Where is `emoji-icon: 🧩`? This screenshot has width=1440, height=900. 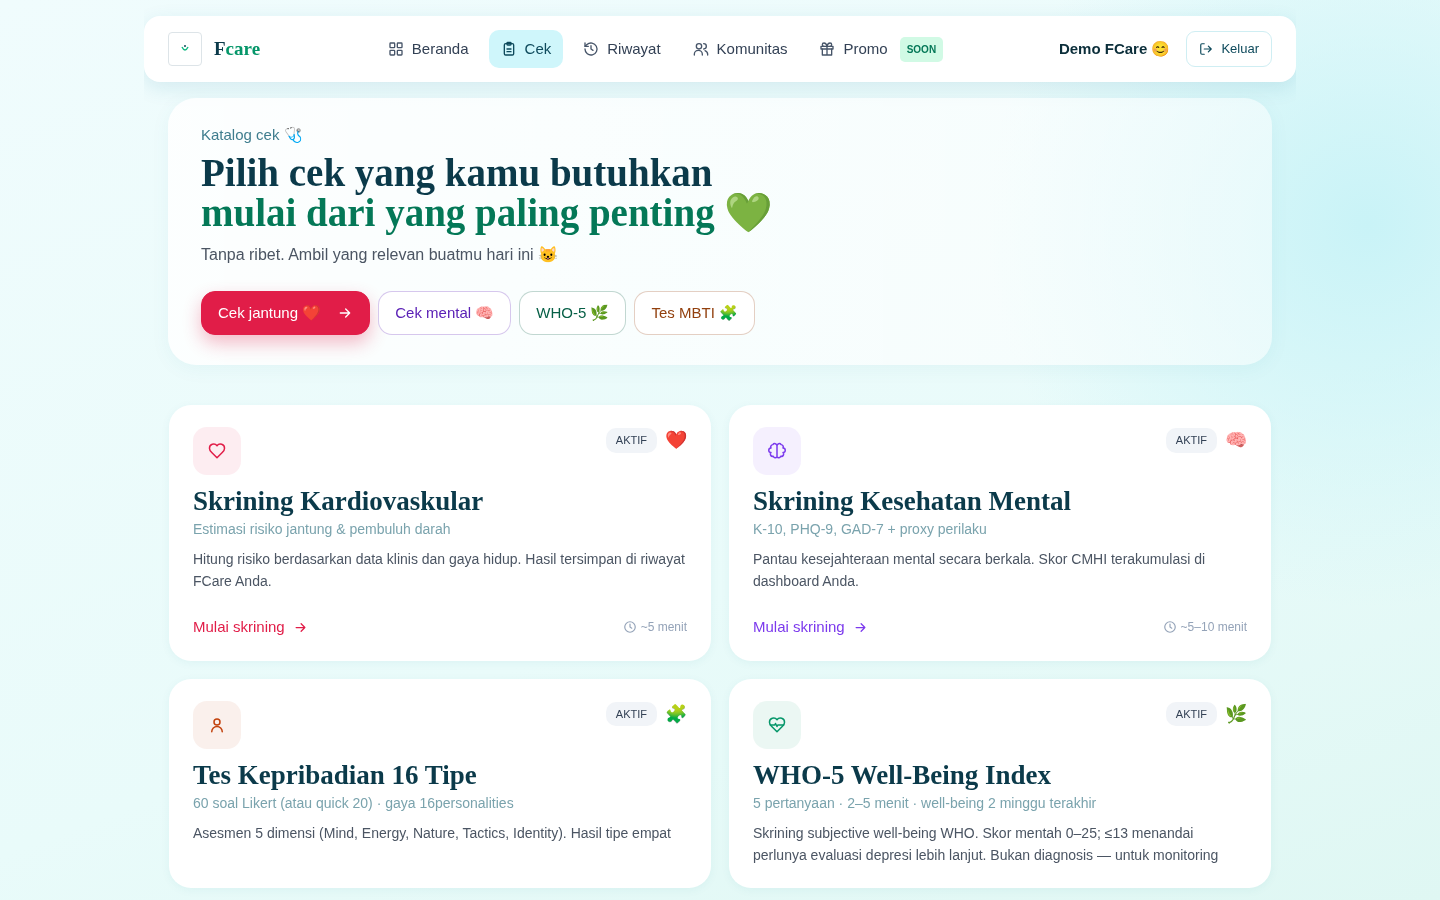
emoji-icon: 🧩 is located at coordinates (676, 714).